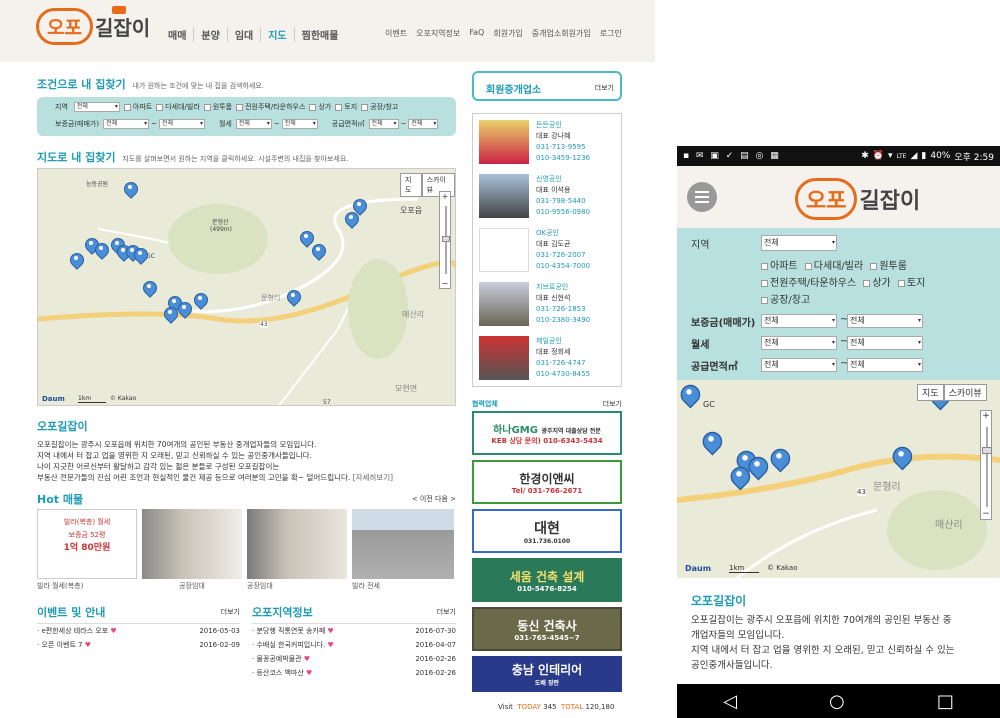 The width and height of the screenshot is (1000, 718). I want to click on agent-card: 제일공인 대표 정회세 031-726-4747 010-4730-8455, so click(549, 363).